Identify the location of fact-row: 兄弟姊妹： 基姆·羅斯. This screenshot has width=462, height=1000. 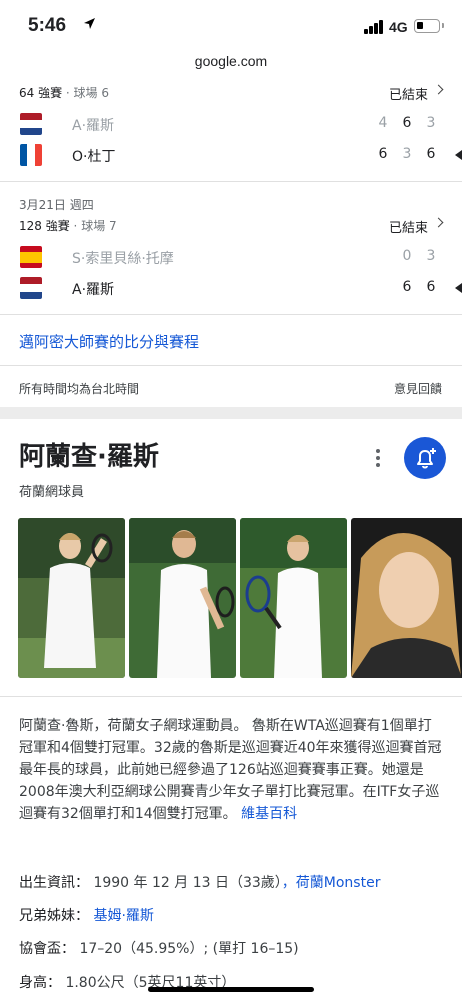
(234, 915).